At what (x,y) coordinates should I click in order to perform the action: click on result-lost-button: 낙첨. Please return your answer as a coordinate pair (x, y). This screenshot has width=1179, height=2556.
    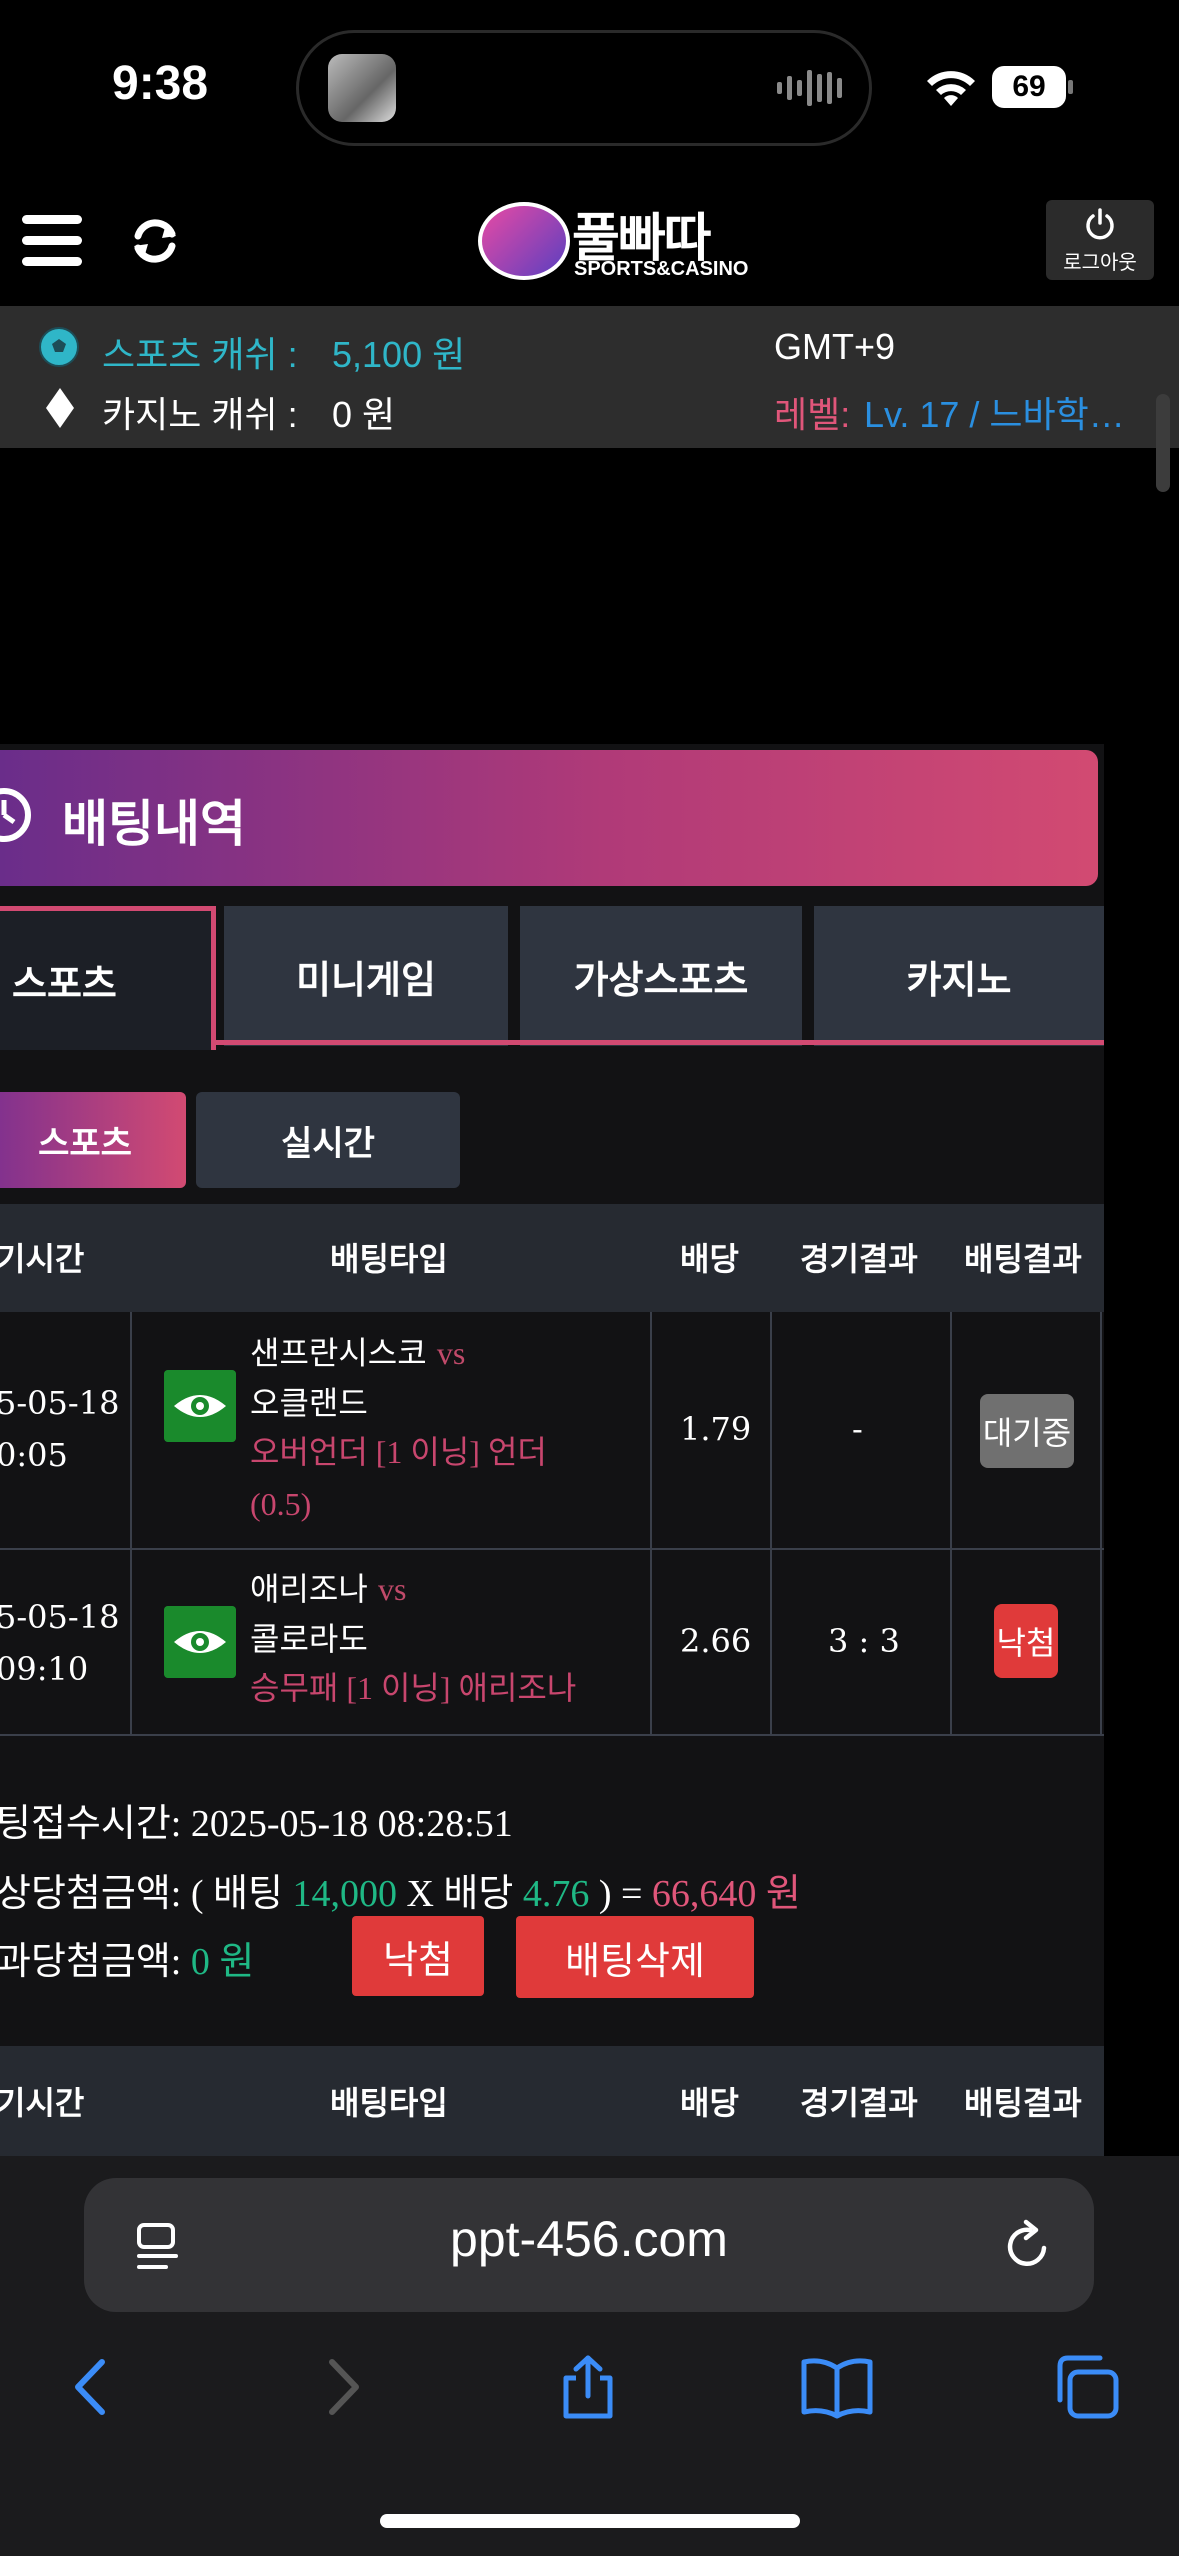
    Looking at the image, I should click on (418, 1956).